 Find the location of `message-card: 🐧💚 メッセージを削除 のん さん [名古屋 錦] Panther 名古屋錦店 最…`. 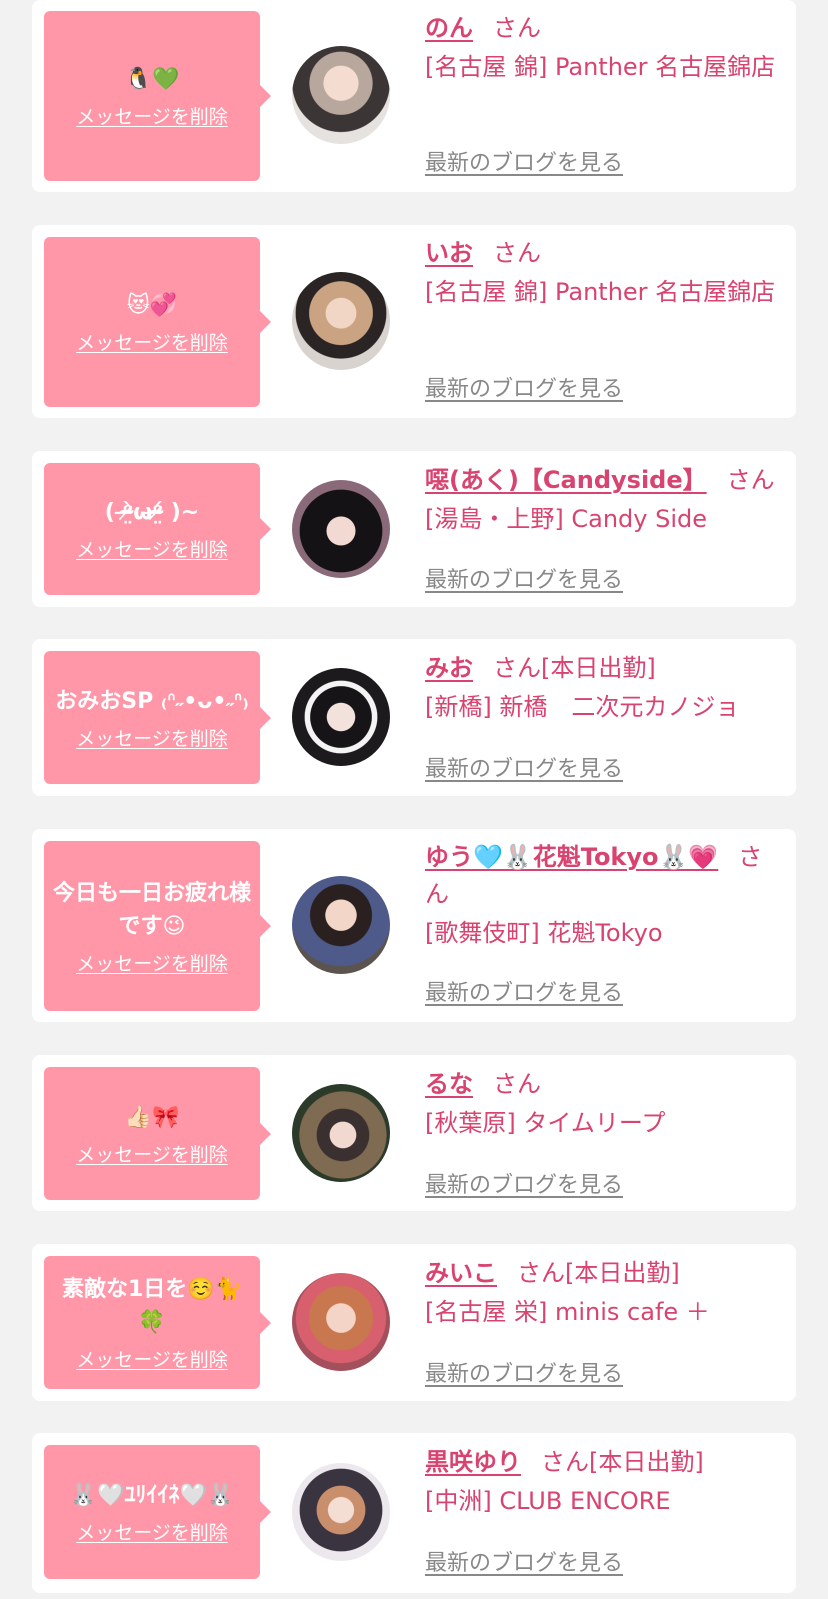

message-card: 🐧💚 メッセージを削除 のん さん [名古屋 錦] Panther 名古屋錦店 最… is located at coordinates (414, 96).